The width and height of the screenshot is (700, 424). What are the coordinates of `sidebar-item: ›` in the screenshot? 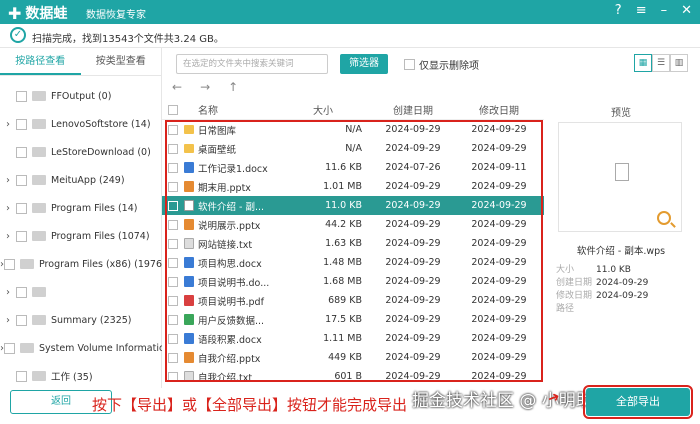 It's located at (81, 292).